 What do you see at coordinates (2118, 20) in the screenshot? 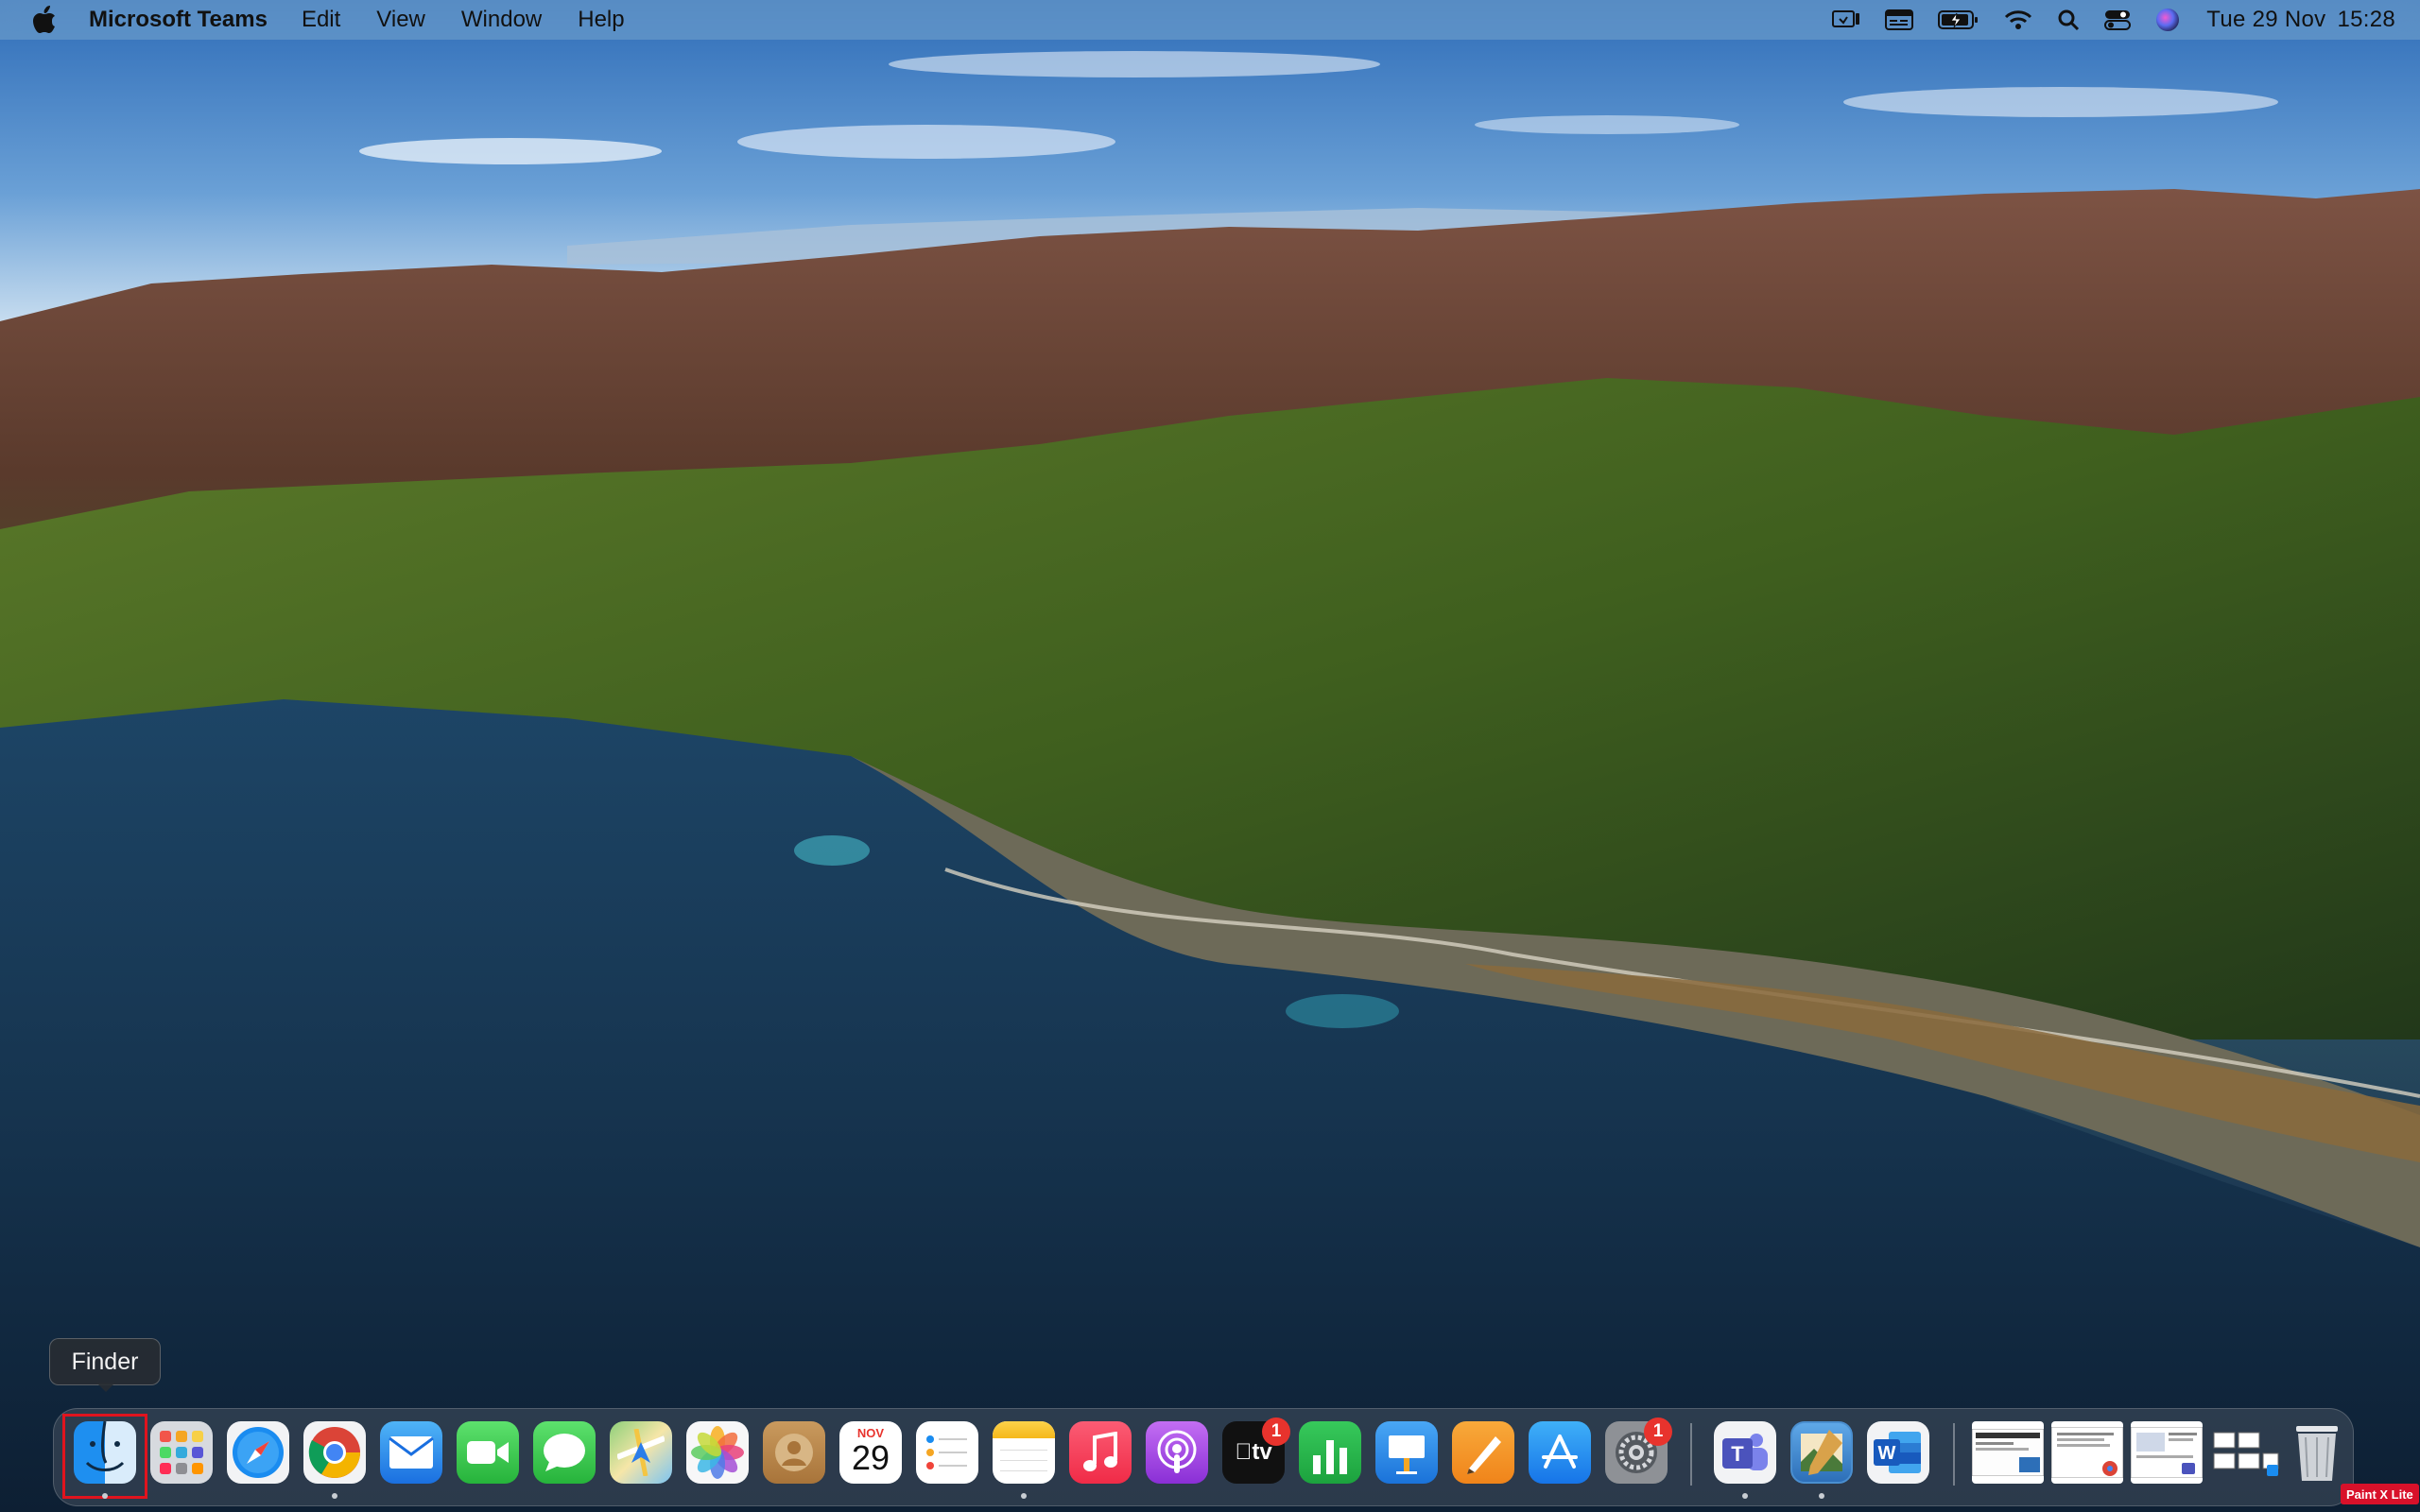
I see `control-center-icon` at bounding box center [2118, 20].